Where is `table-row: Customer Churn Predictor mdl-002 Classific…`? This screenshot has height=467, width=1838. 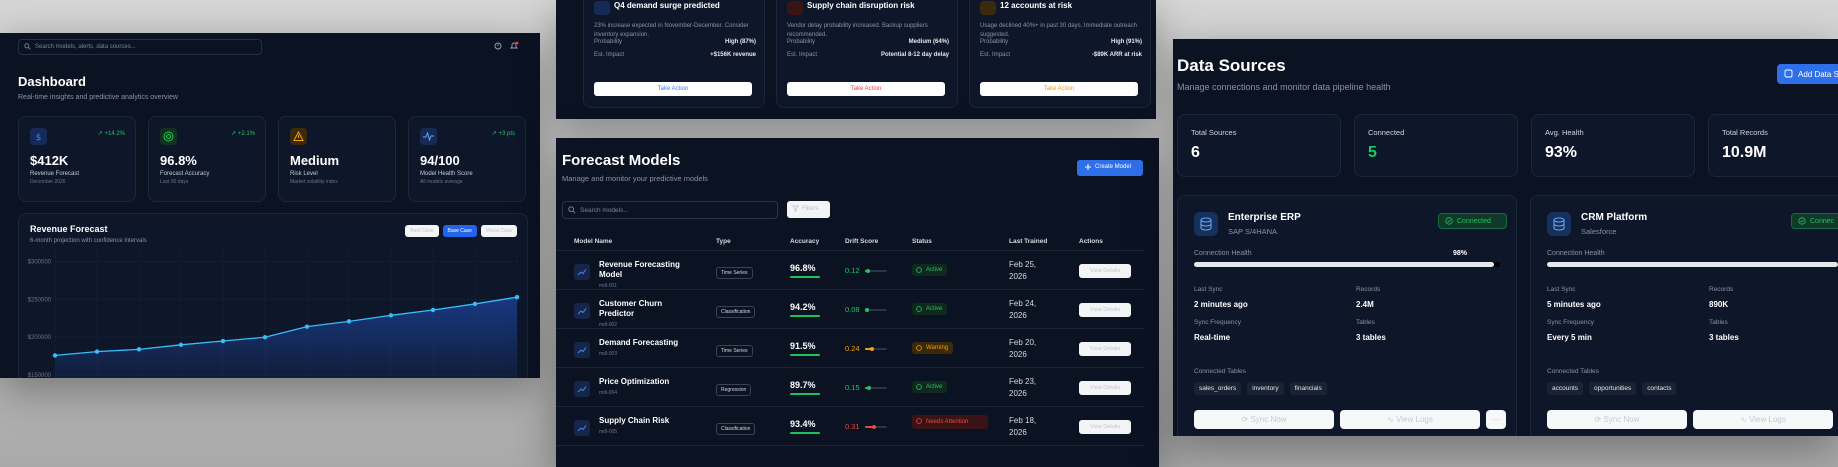 table-row: Customer Churn Predictor mdl-002 Classific… is located at coordinates (850, 309).